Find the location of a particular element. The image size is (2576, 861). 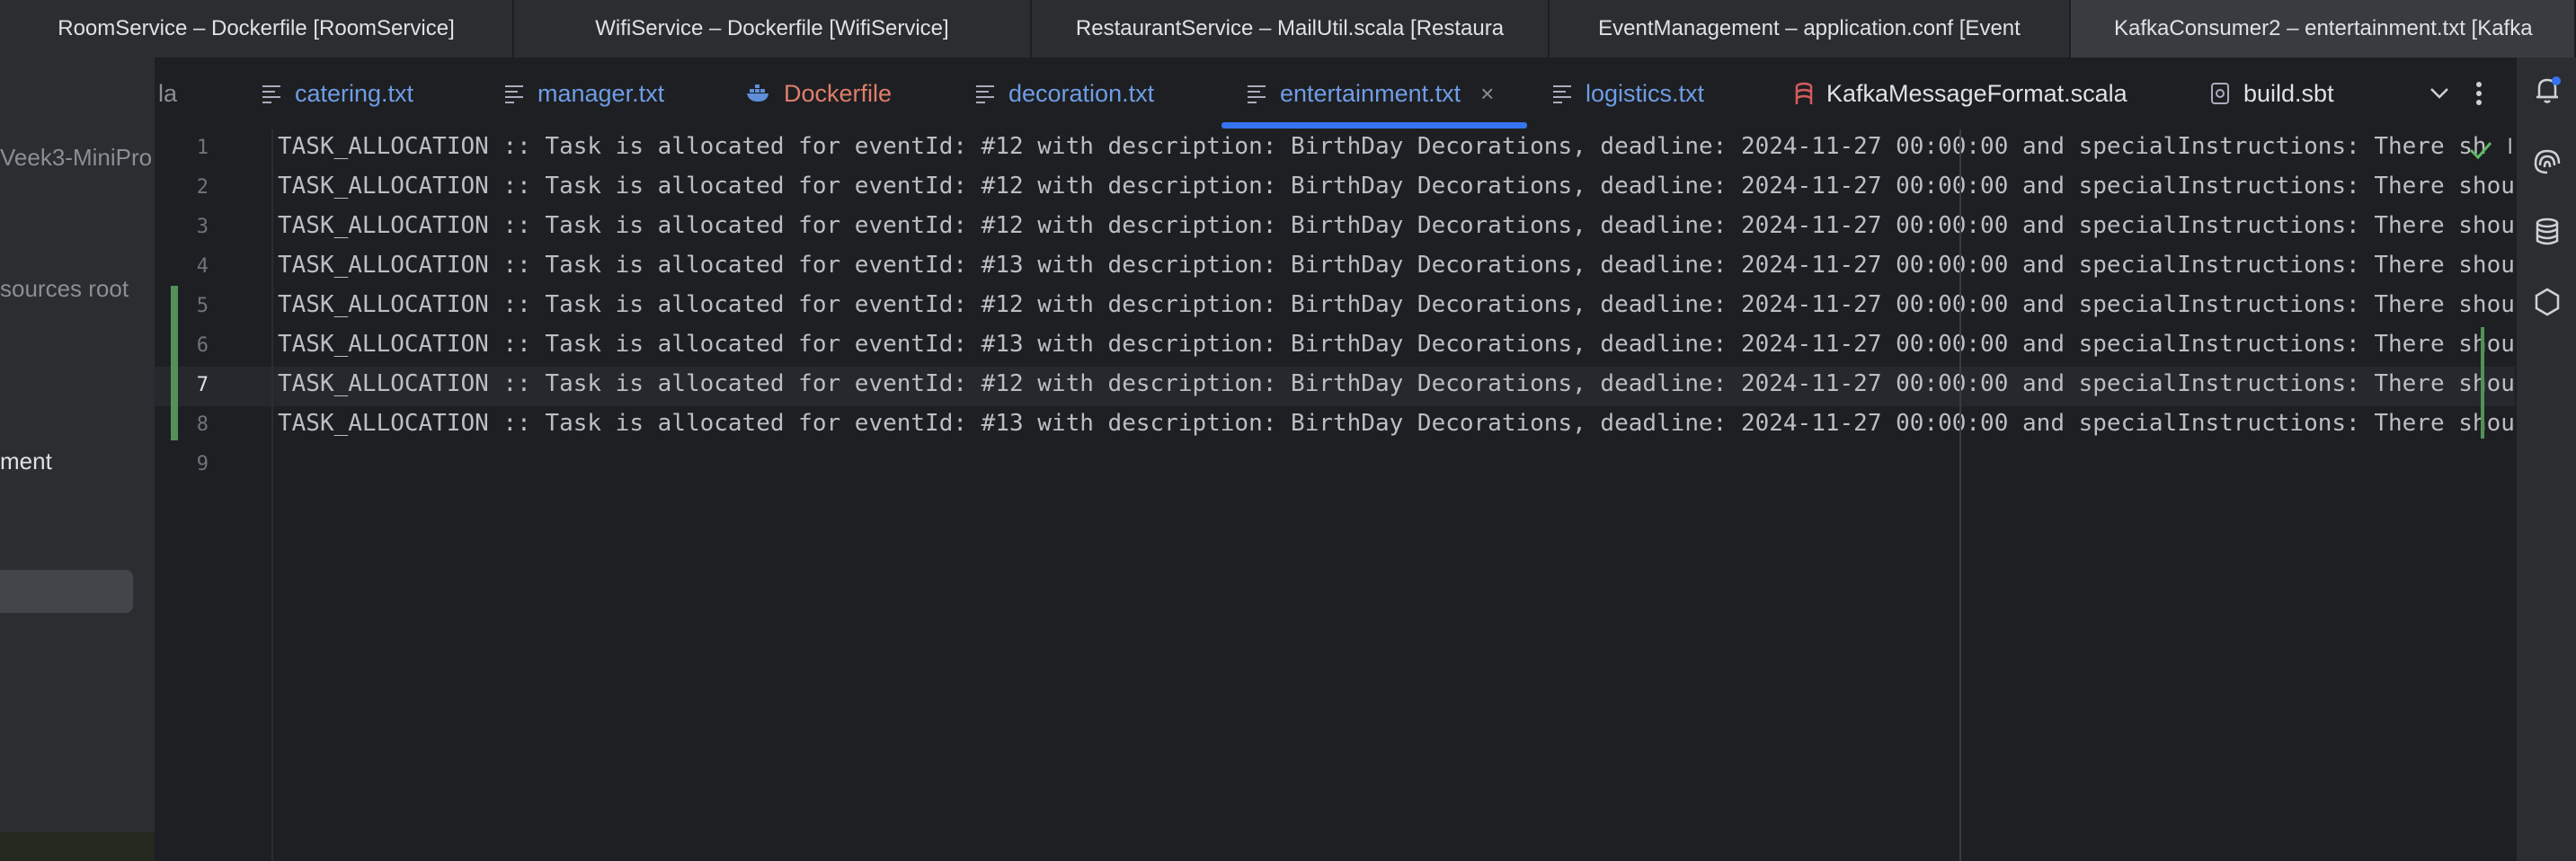

ai-assistant-icon is located at coordinates (2547, 162).